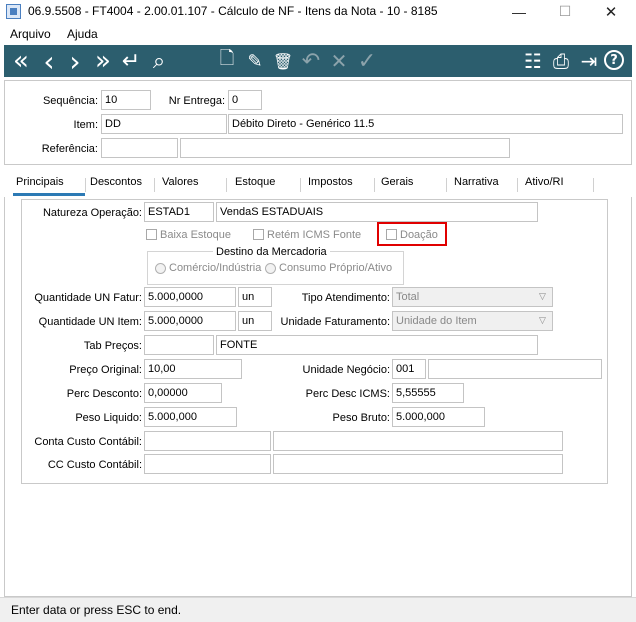 The height and width of the screenshot is (622, 636). Describe the element at coordinates (611, 11) in the screenshot. I see `close-button: ✕` at that location.